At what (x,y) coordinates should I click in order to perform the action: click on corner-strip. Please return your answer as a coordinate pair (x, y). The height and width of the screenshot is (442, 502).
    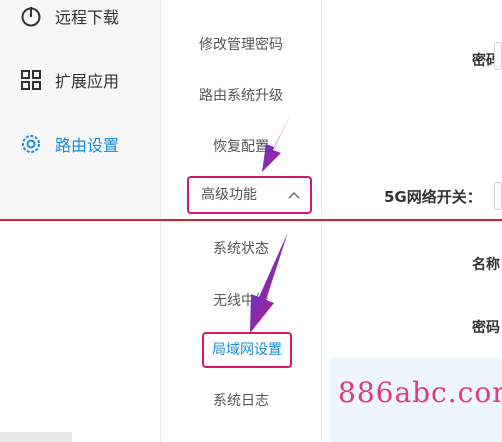
    Looking at the image, I should click on (36, 437).